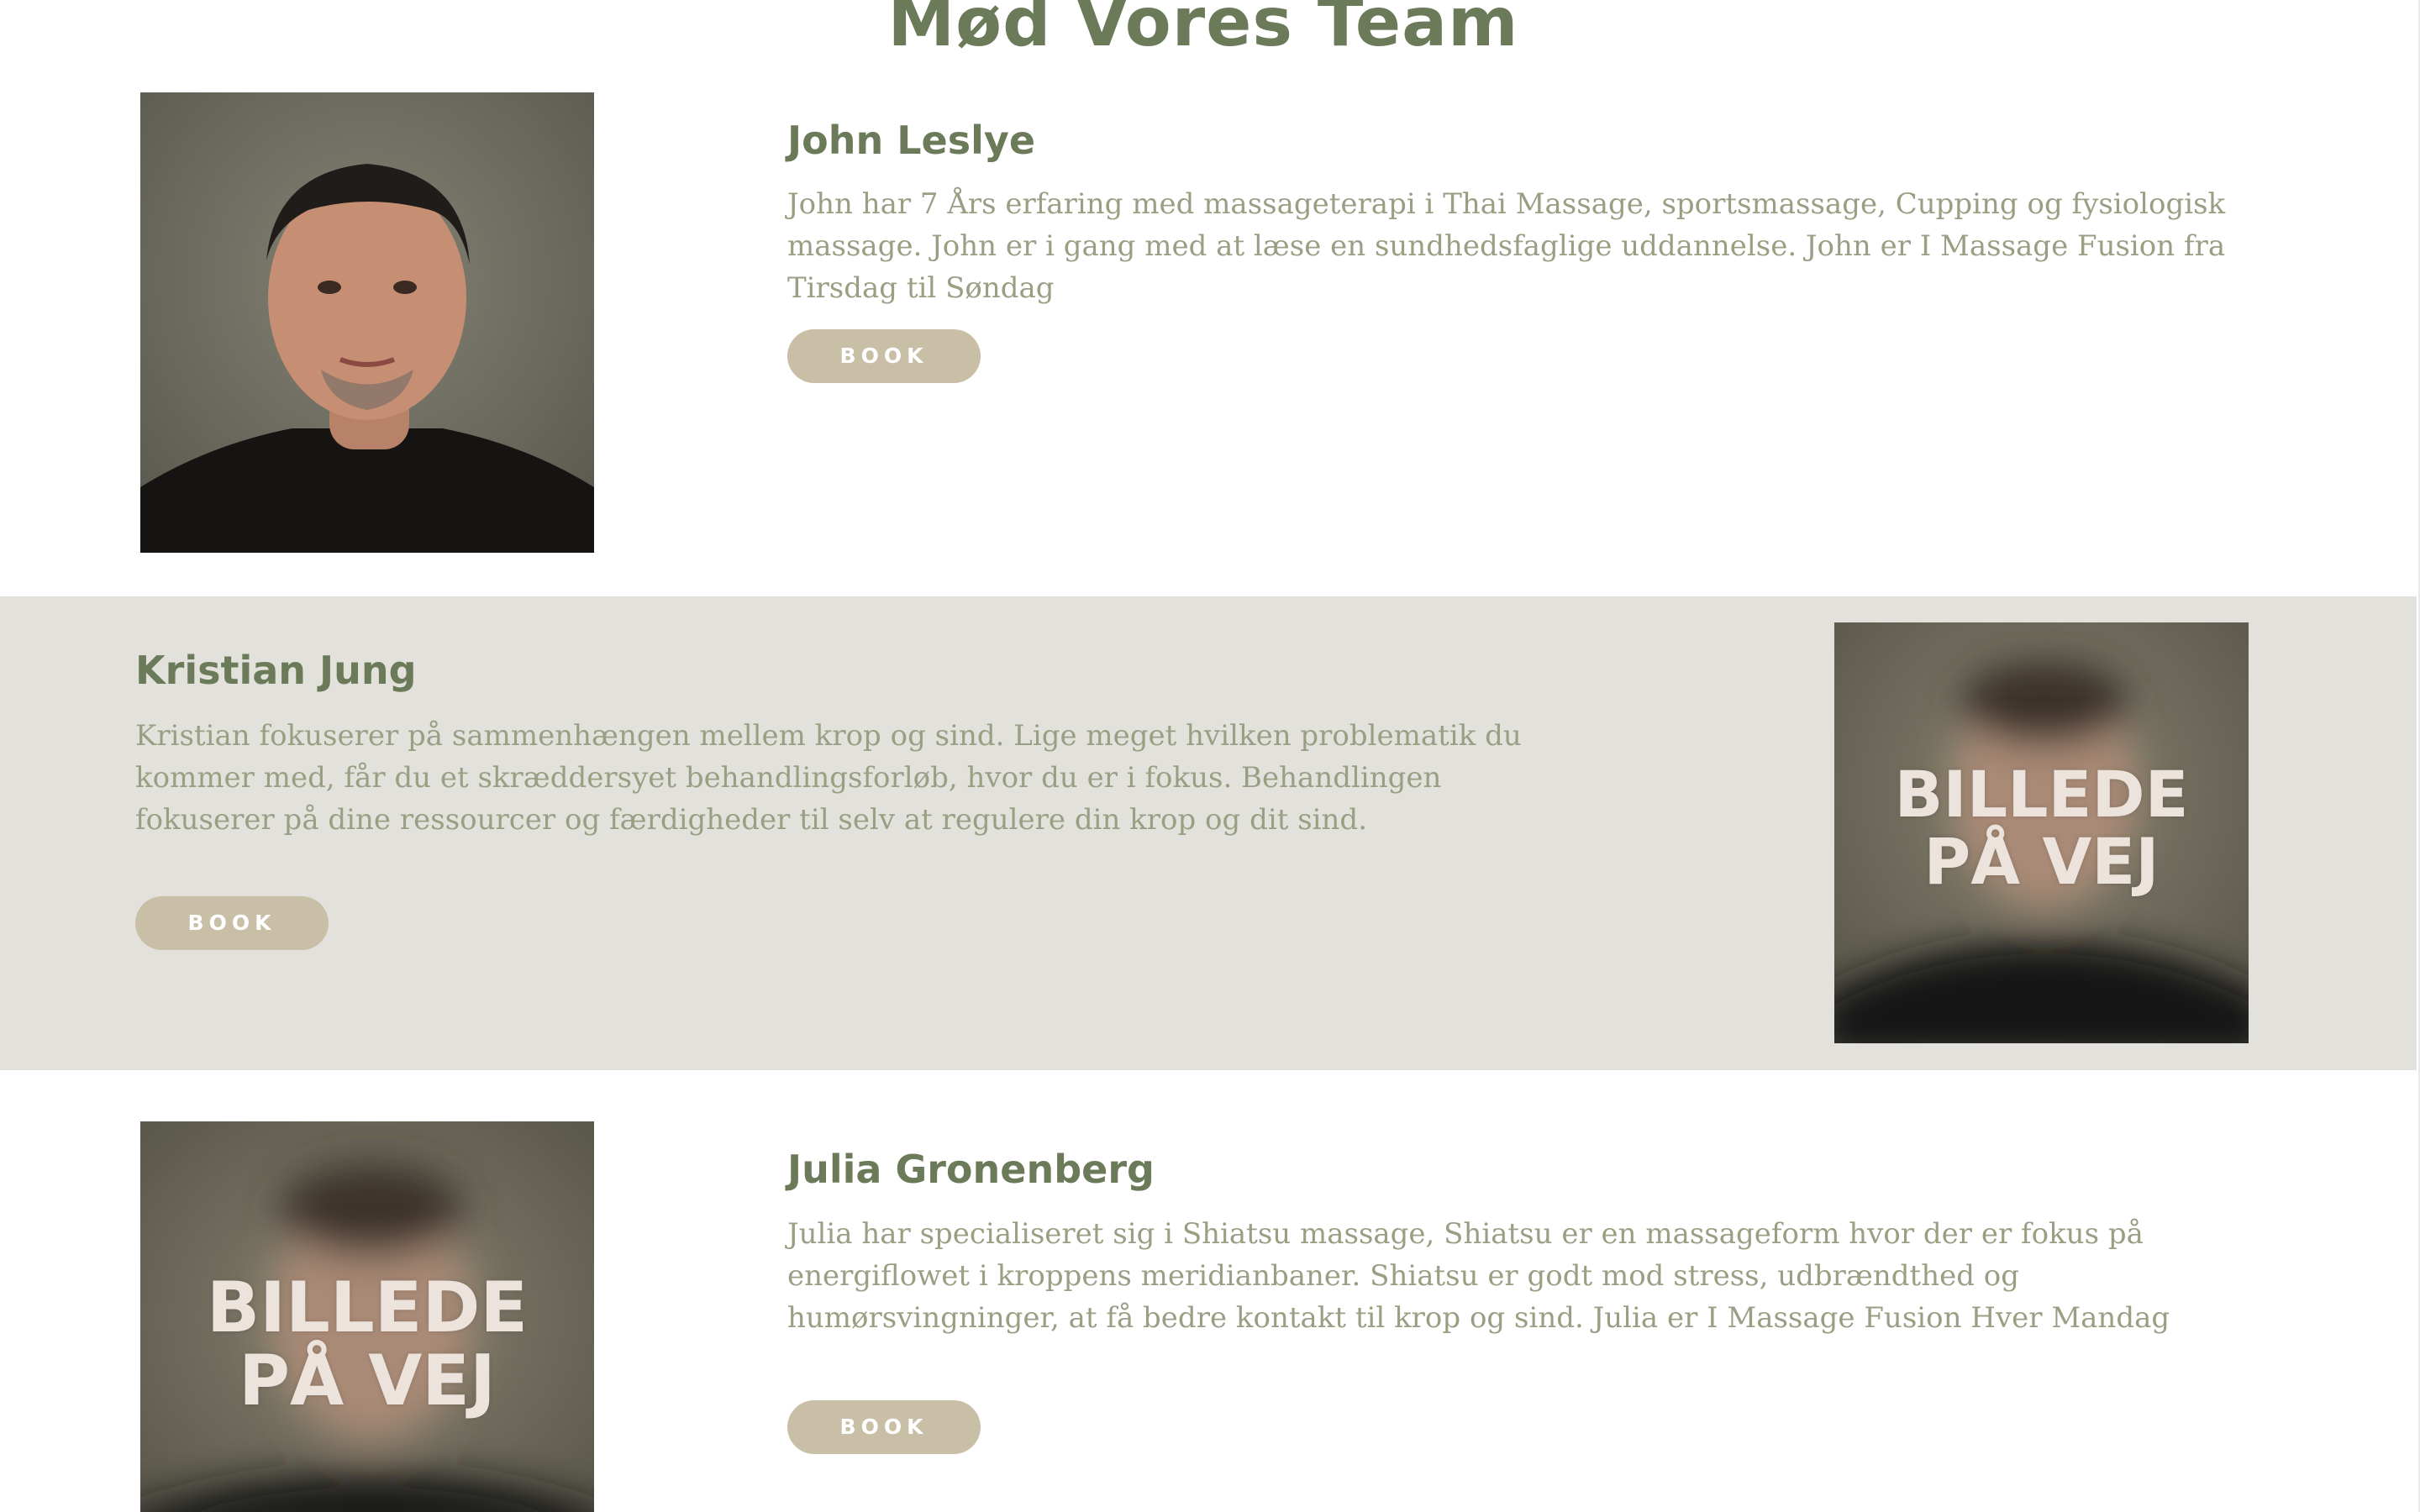  What do you see at coordinates (367, 322) in the screenshot?
I see `john-portrait-photo` at bounding box center [367, 322].